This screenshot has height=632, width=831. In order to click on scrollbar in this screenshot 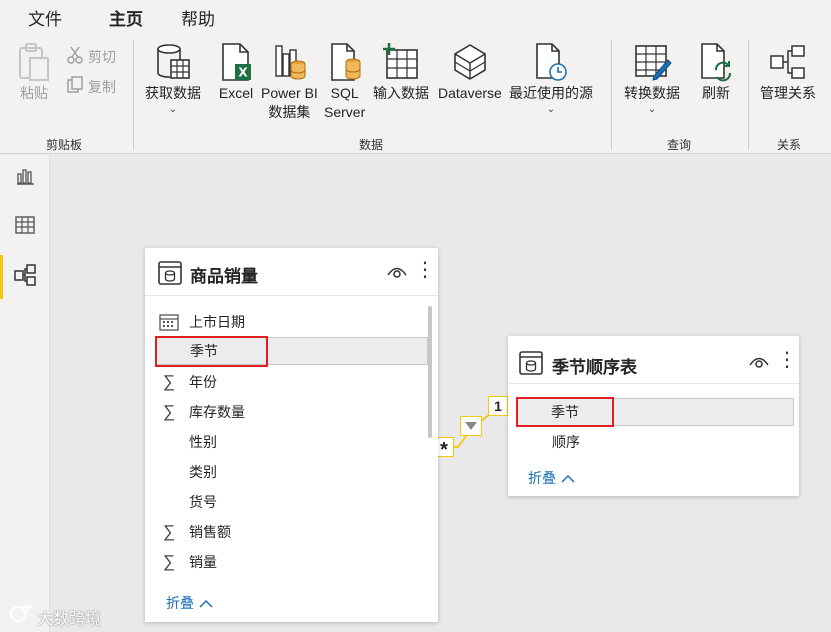, I will do `click(430, 372)`.